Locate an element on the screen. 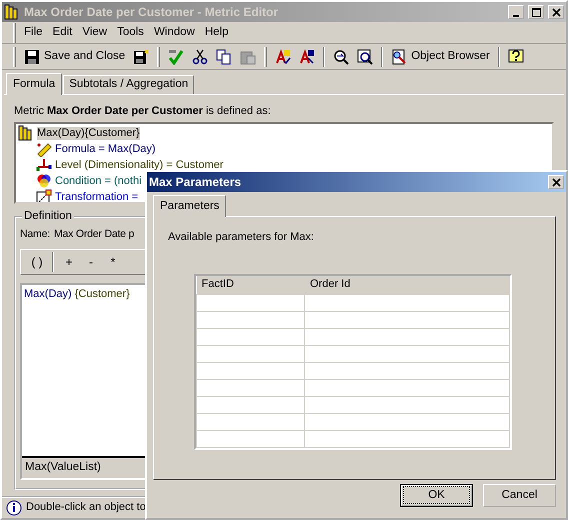 The width and height of the screenshot is (568, 520). minimize-button is located at coordinates (516, 12).